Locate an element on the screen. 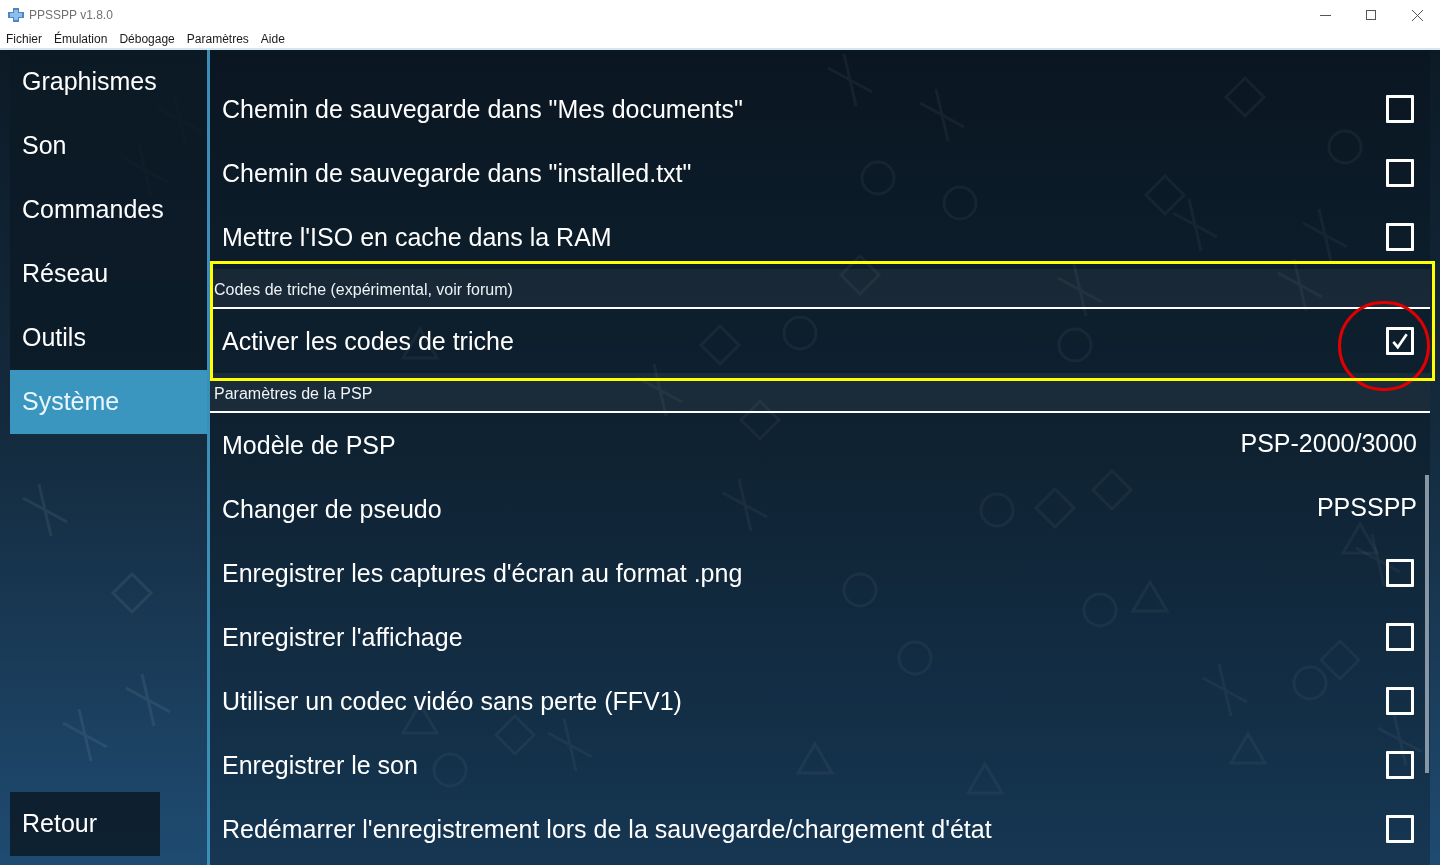 The height and width of the screenshot is (865, 1440). scrollbar is located at coordinates (1427, 624).